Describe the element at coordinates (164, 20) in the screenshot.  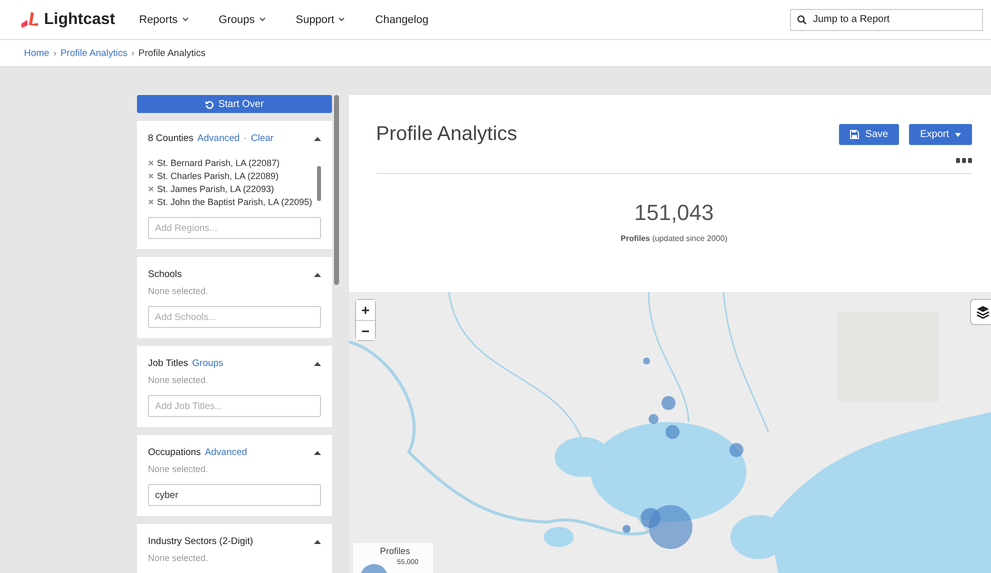
I see `nav-menu: Reports` at that location.